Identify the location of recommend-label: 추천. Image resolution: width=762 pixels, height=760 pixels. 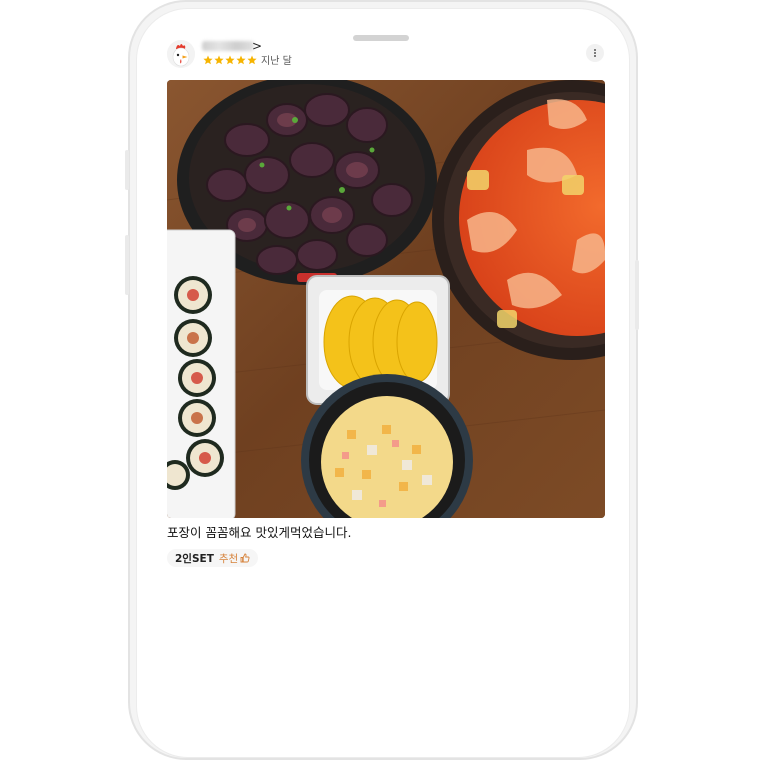
(228, 558).